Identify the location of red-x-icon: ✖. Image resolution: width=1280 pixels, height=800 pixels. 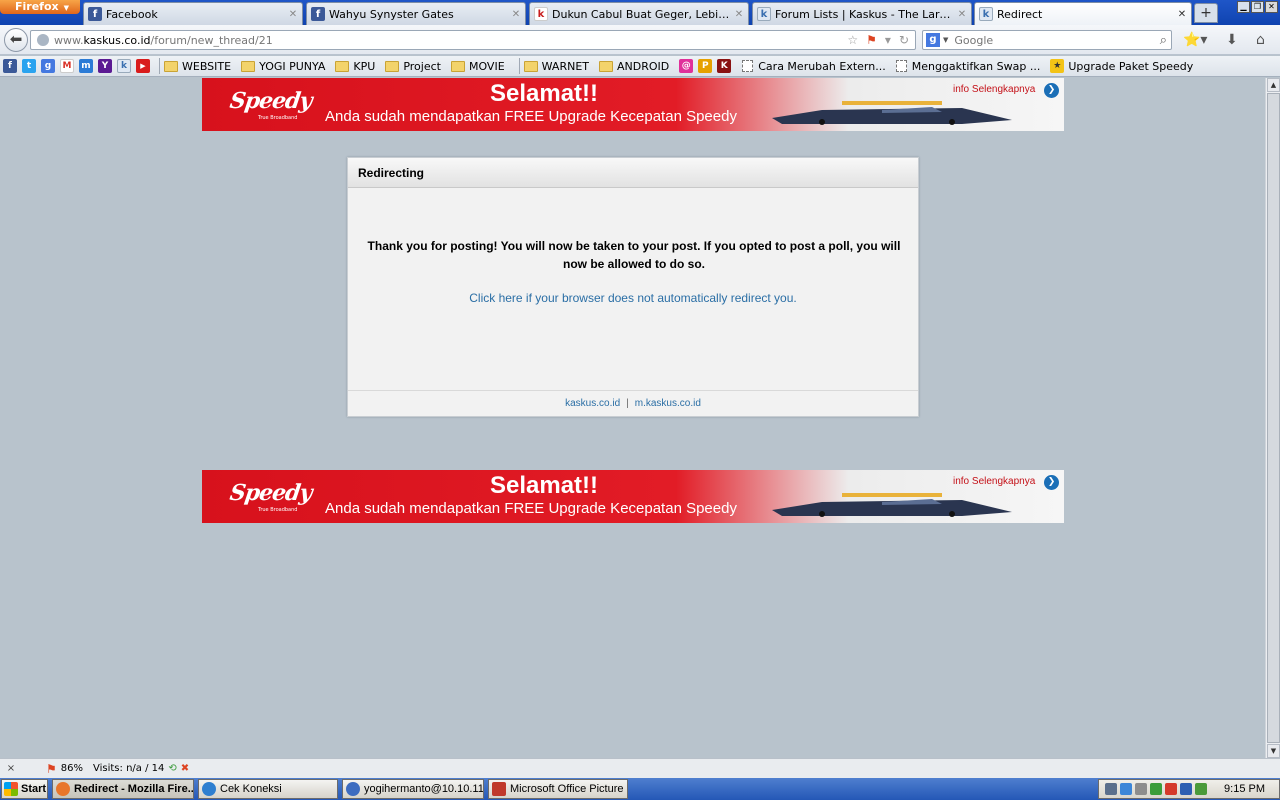
(185, 768).